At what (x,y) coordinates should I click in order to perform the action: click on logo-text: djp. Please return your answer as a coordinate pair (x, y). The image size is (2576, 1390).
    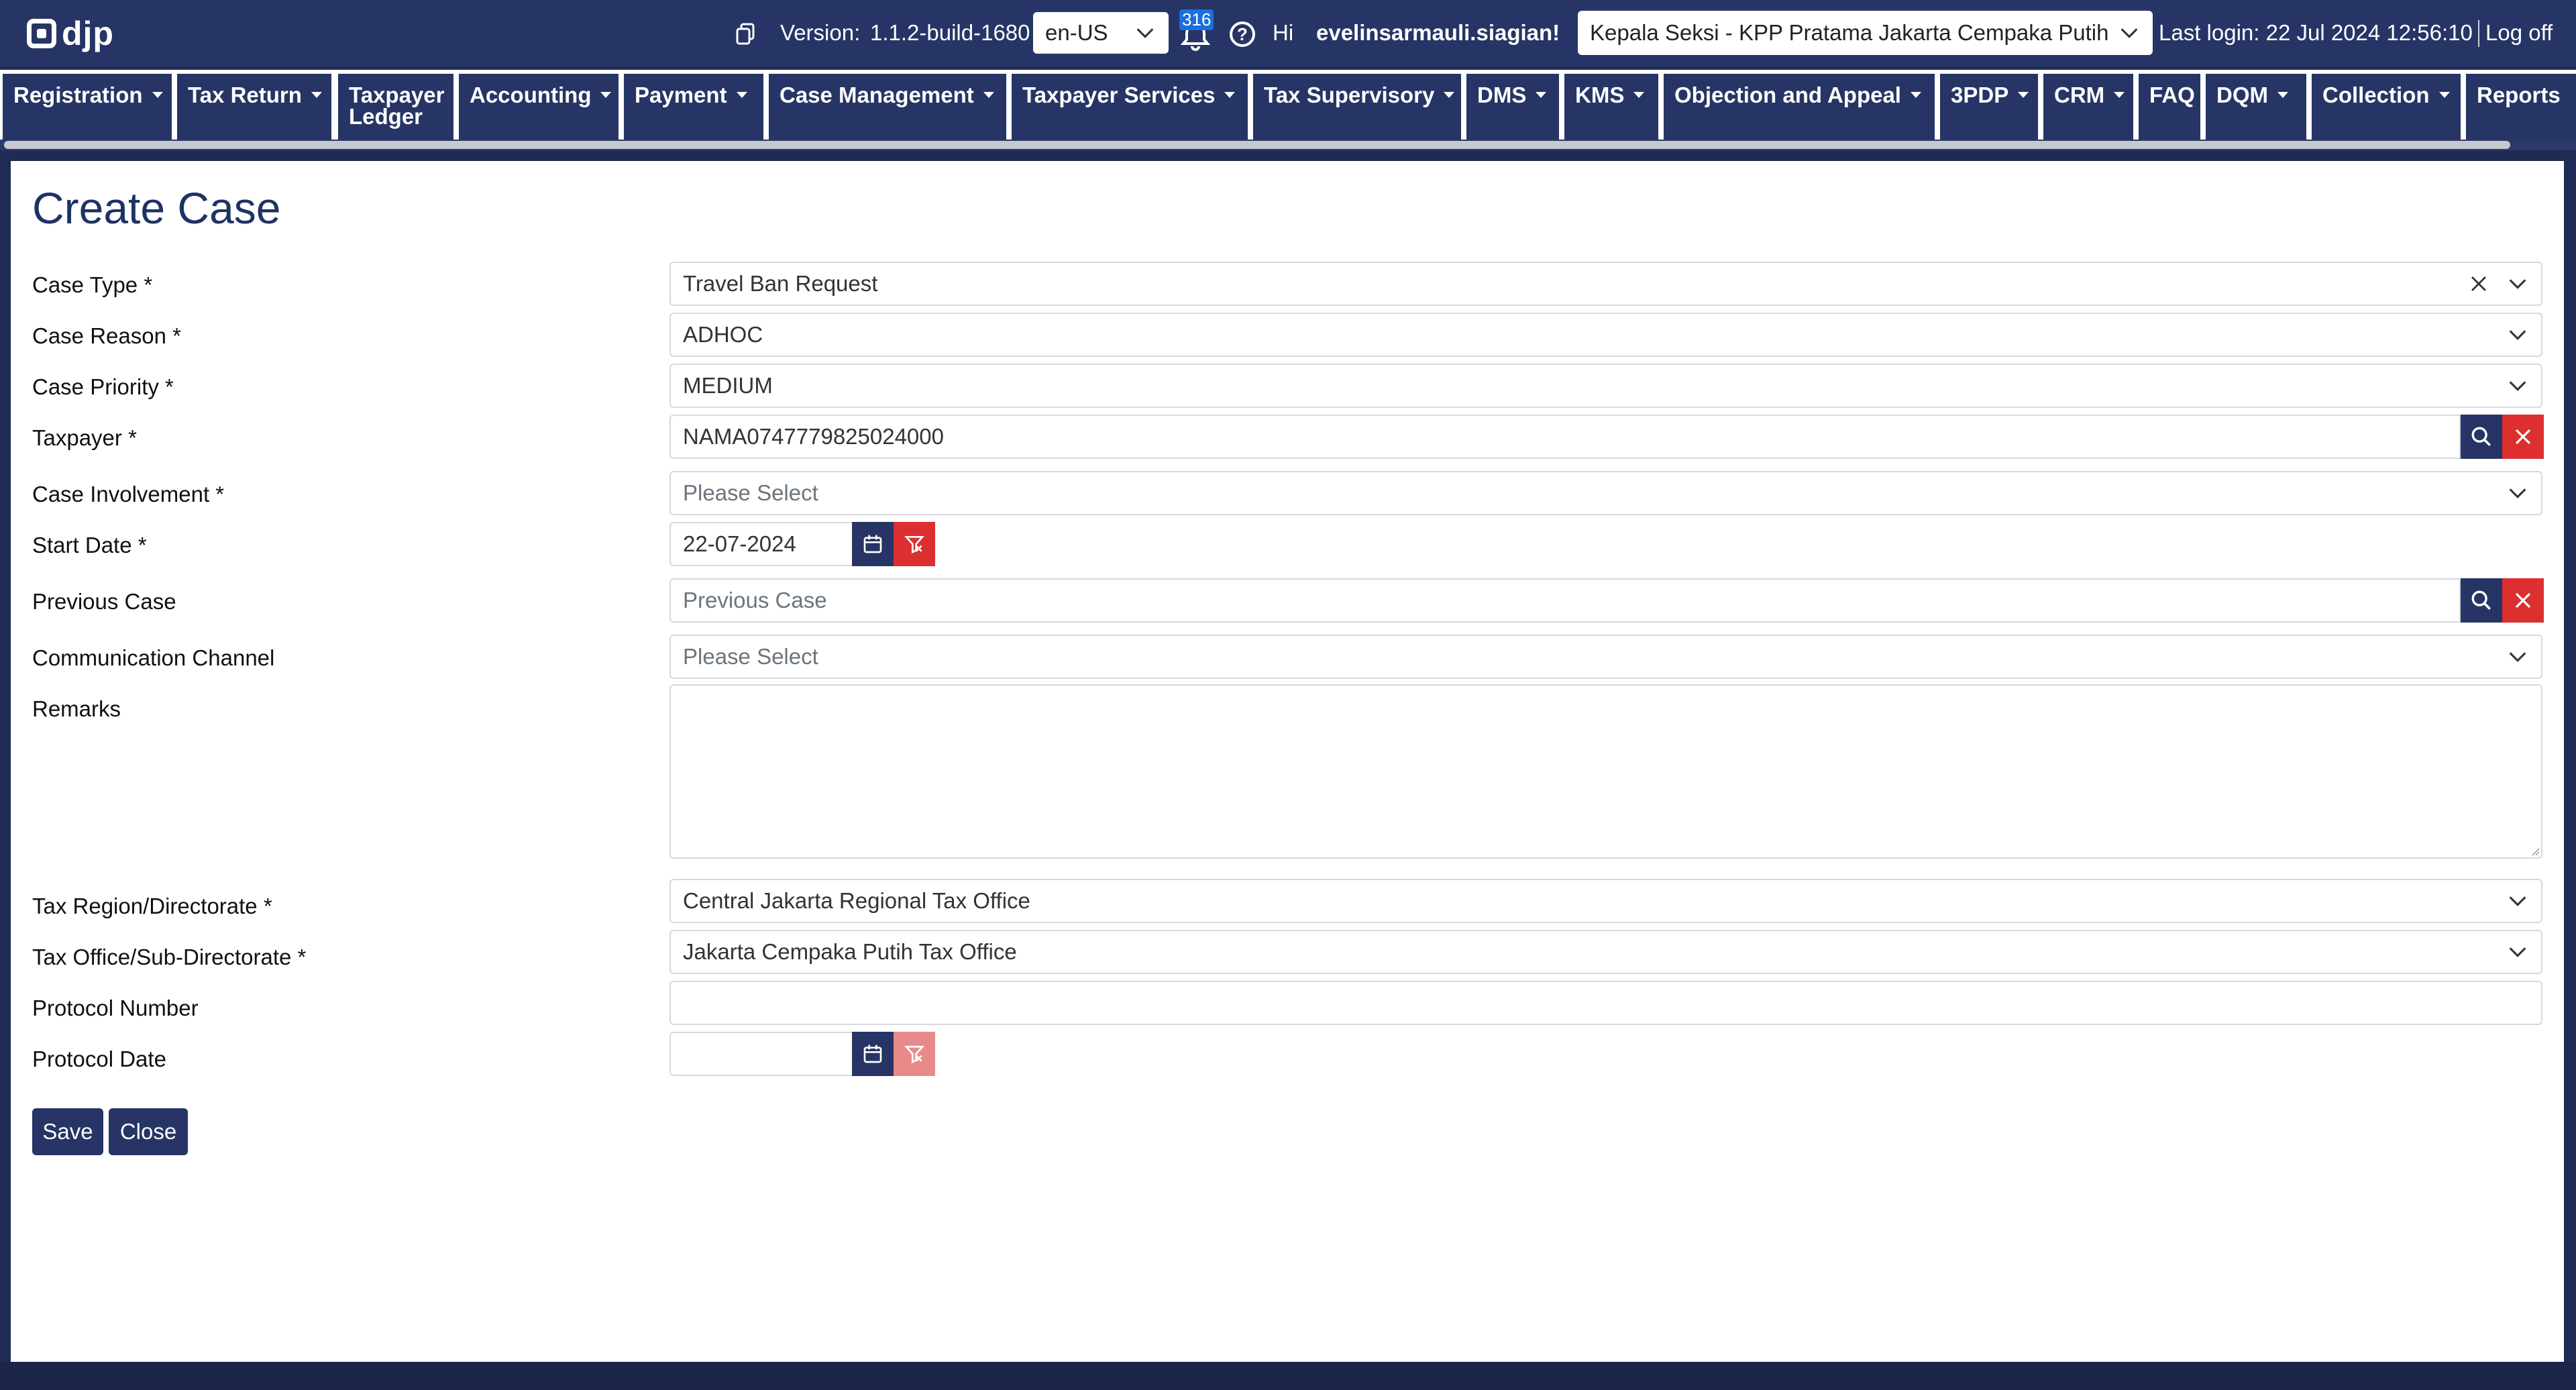
    Looking at the image, I should click on (88, 33).